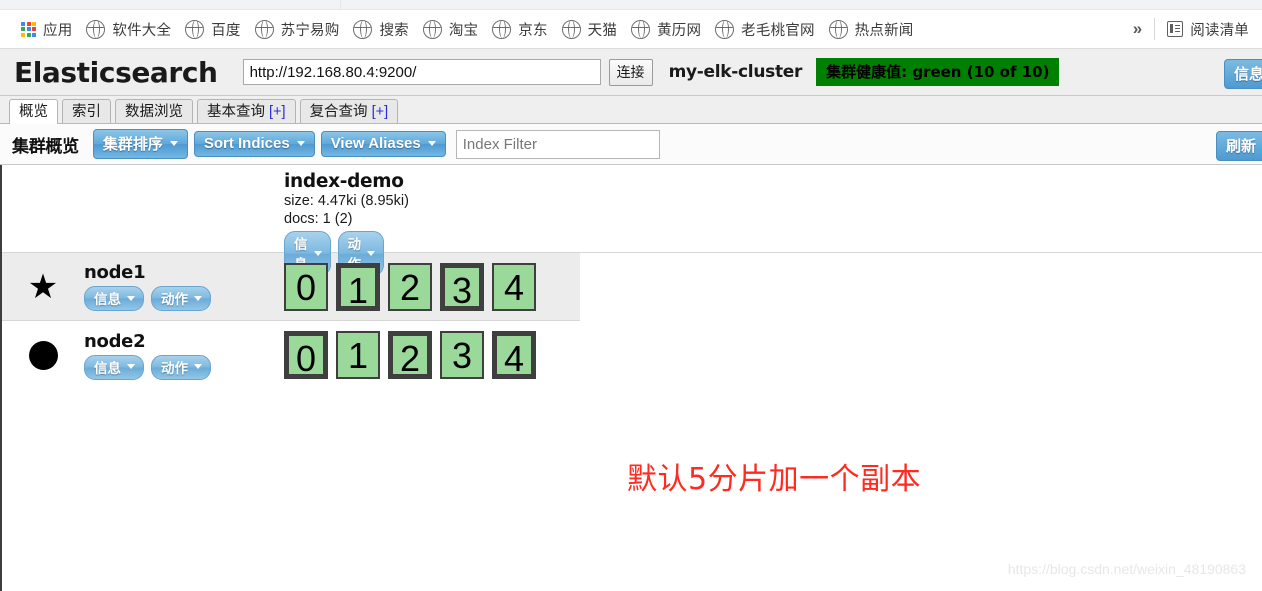 This screenshot has width=1262, height=591. What do you see at coordinates (463, 30) in the screenshot?
I see `bookmark-label: 淘宝` at bounding box center [463, 30].